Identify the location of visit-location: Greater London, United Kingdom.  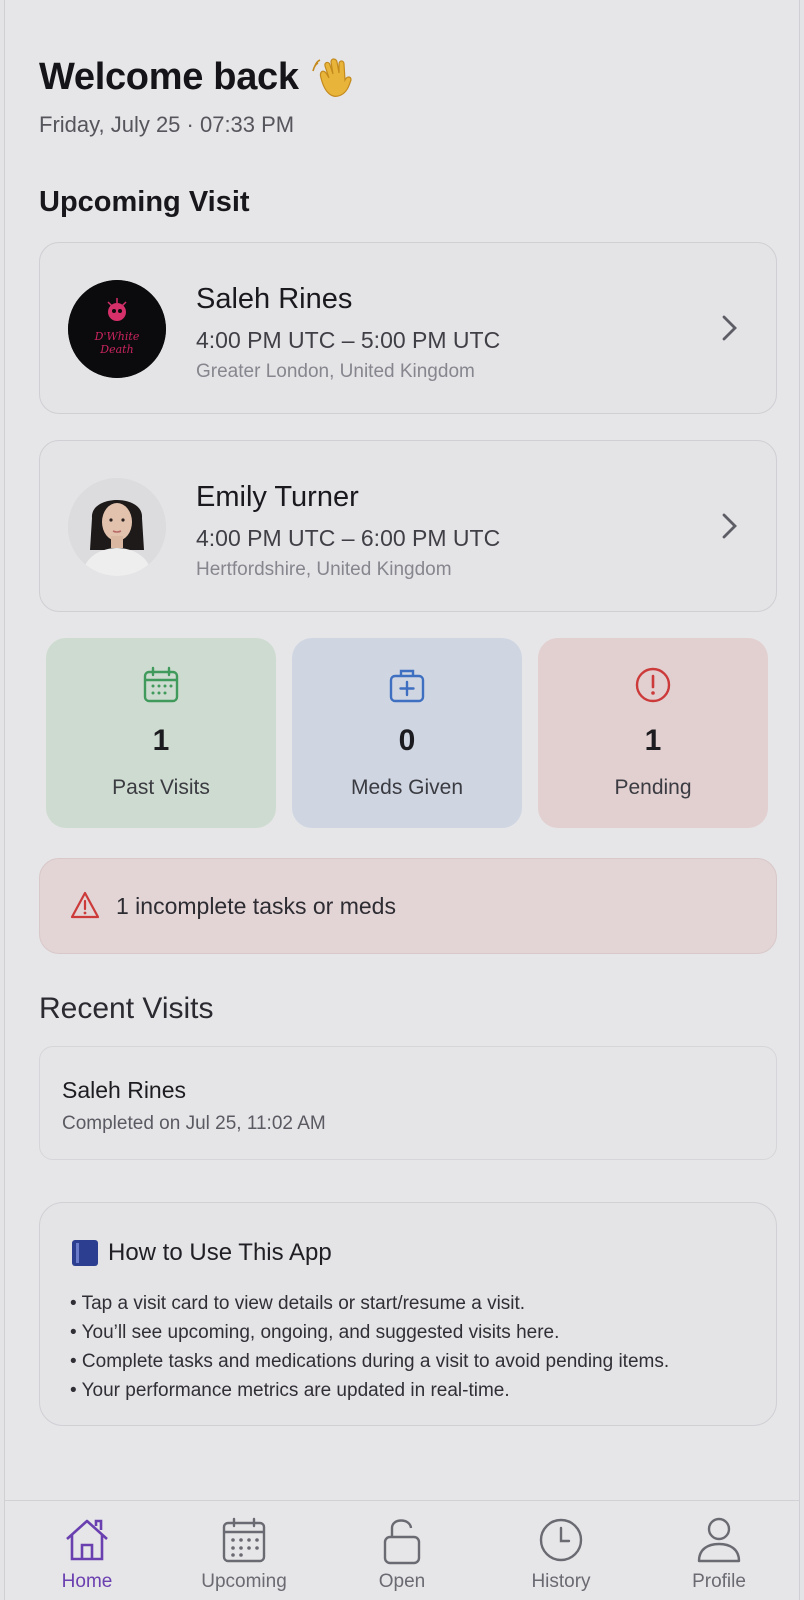
(335, 371).